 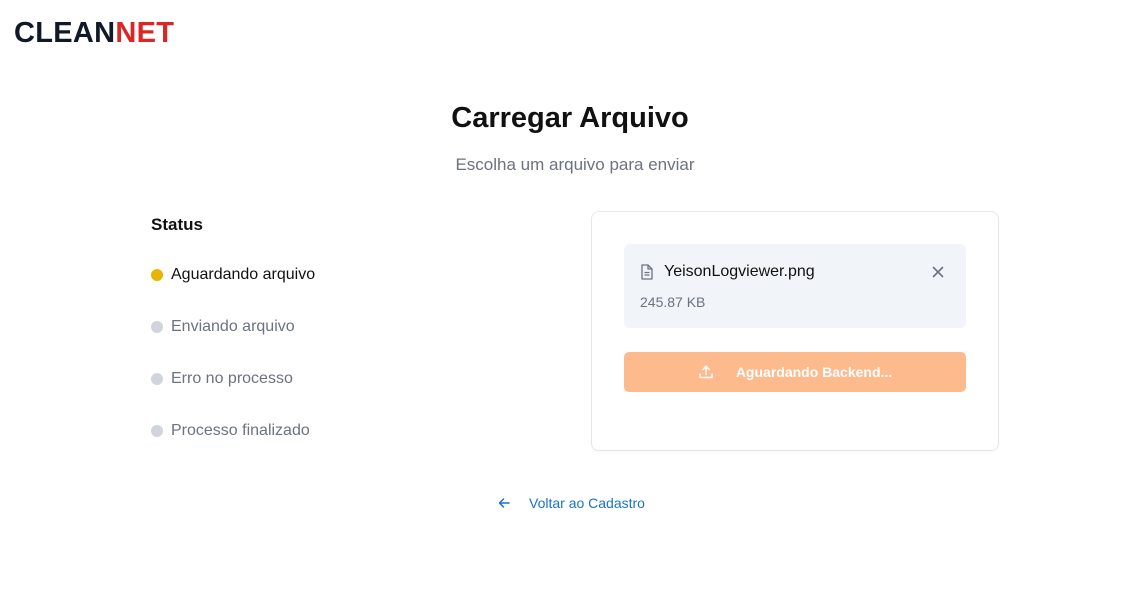 I want to click on logo-text-clean: CLEAN, so click(x=65, y=33).